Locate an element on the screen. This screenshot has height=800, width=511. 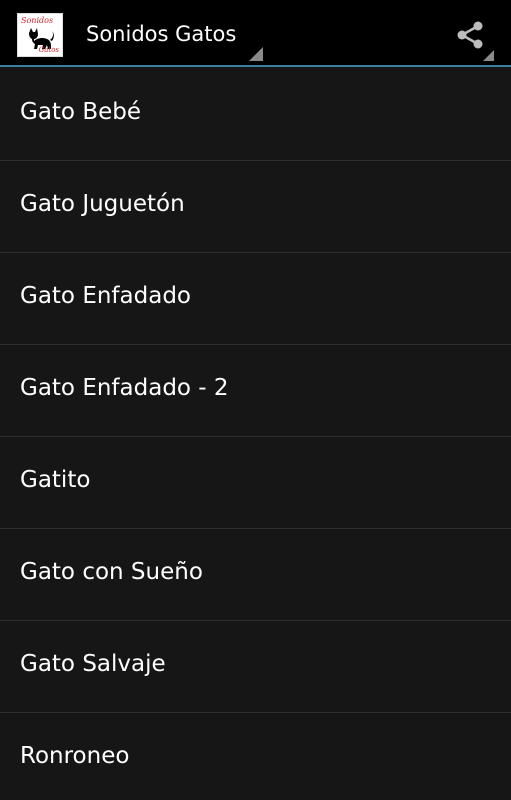
list-item: Gato Juguetón is located at coordinates (255, 207).